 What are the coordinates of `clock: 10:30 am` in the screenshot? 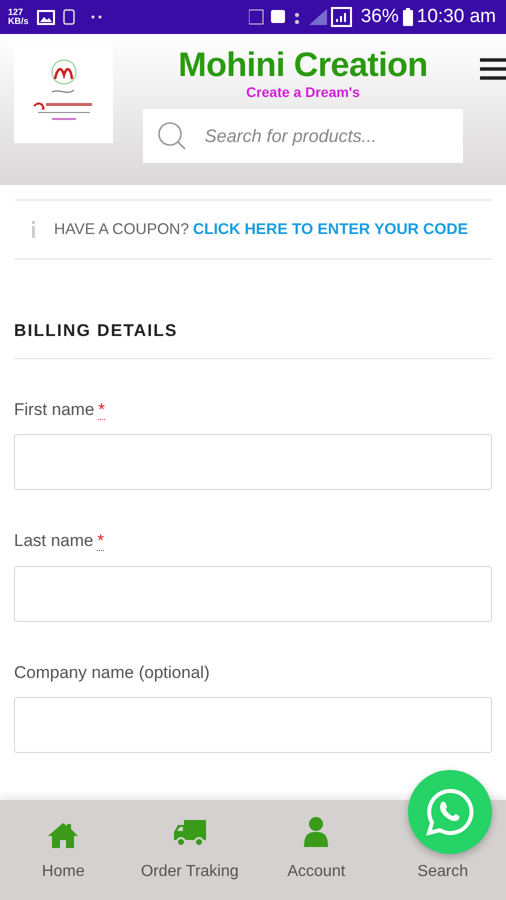 It's located at (456, 16).